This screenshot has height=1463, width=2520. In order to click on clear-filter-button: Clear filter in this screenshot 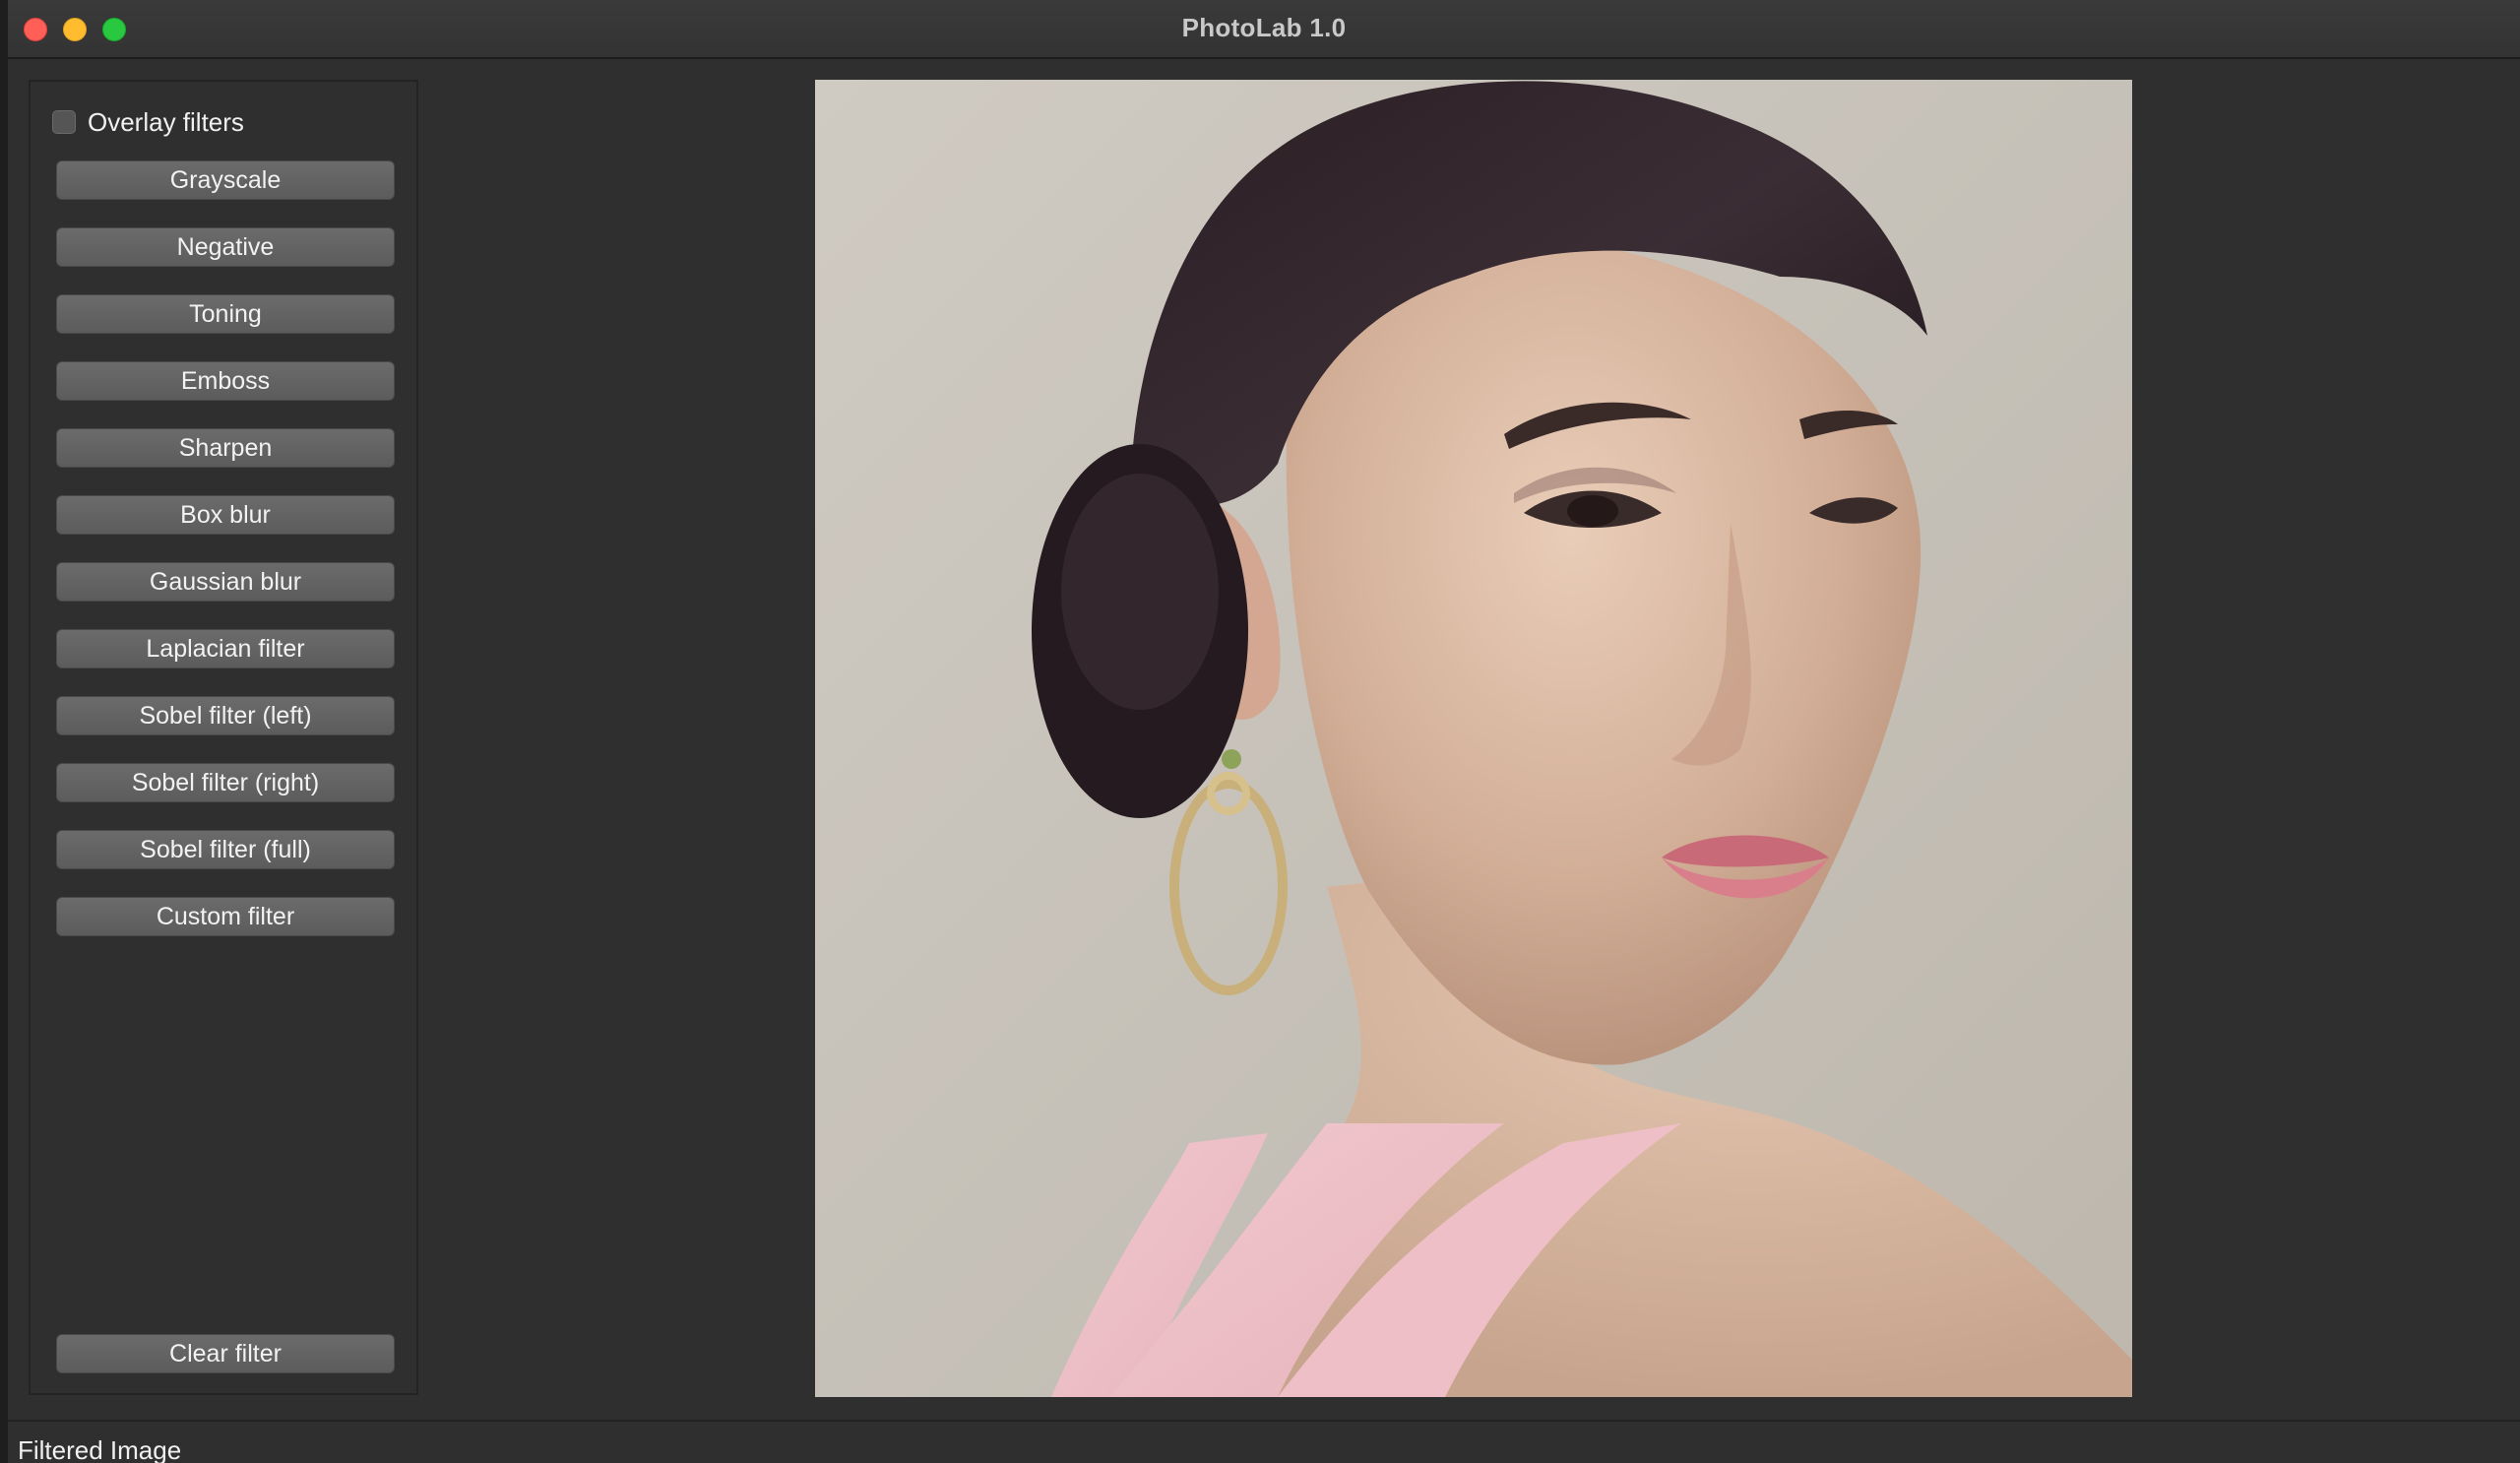, I will do `click(225, 1353)`.